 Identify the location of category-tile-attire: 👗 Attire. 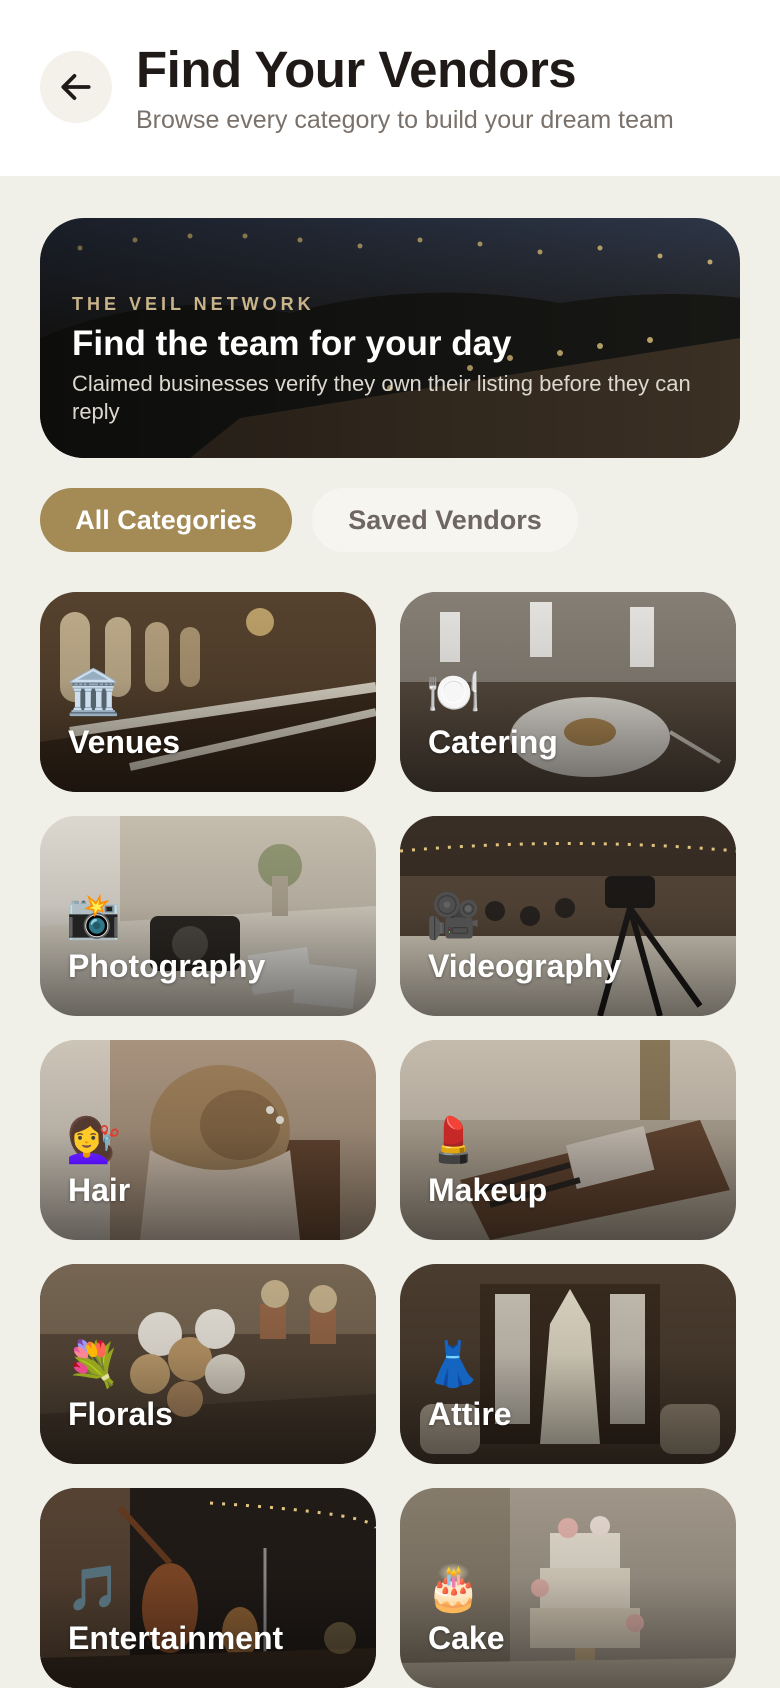
(568, 1364).